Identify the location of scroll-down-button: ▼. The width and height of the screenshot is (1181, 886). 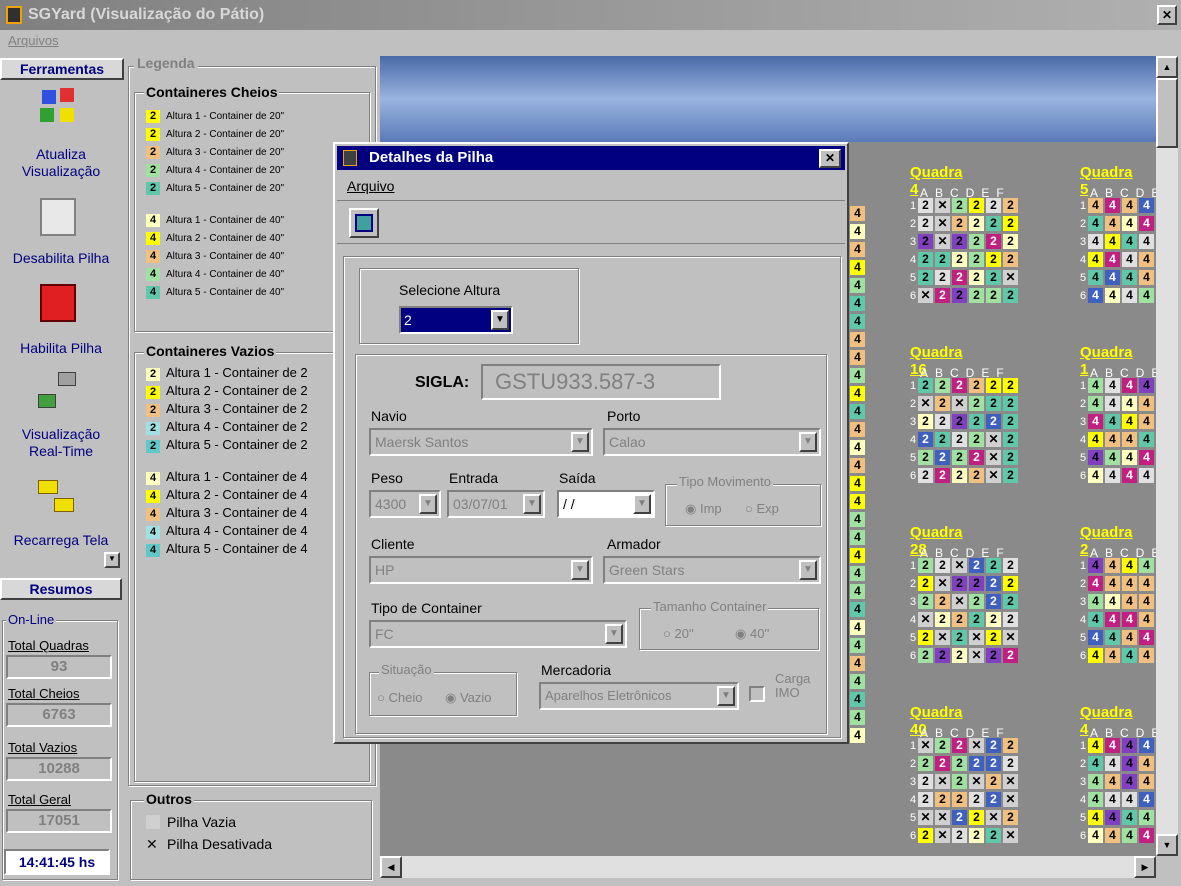
(1167, 845).